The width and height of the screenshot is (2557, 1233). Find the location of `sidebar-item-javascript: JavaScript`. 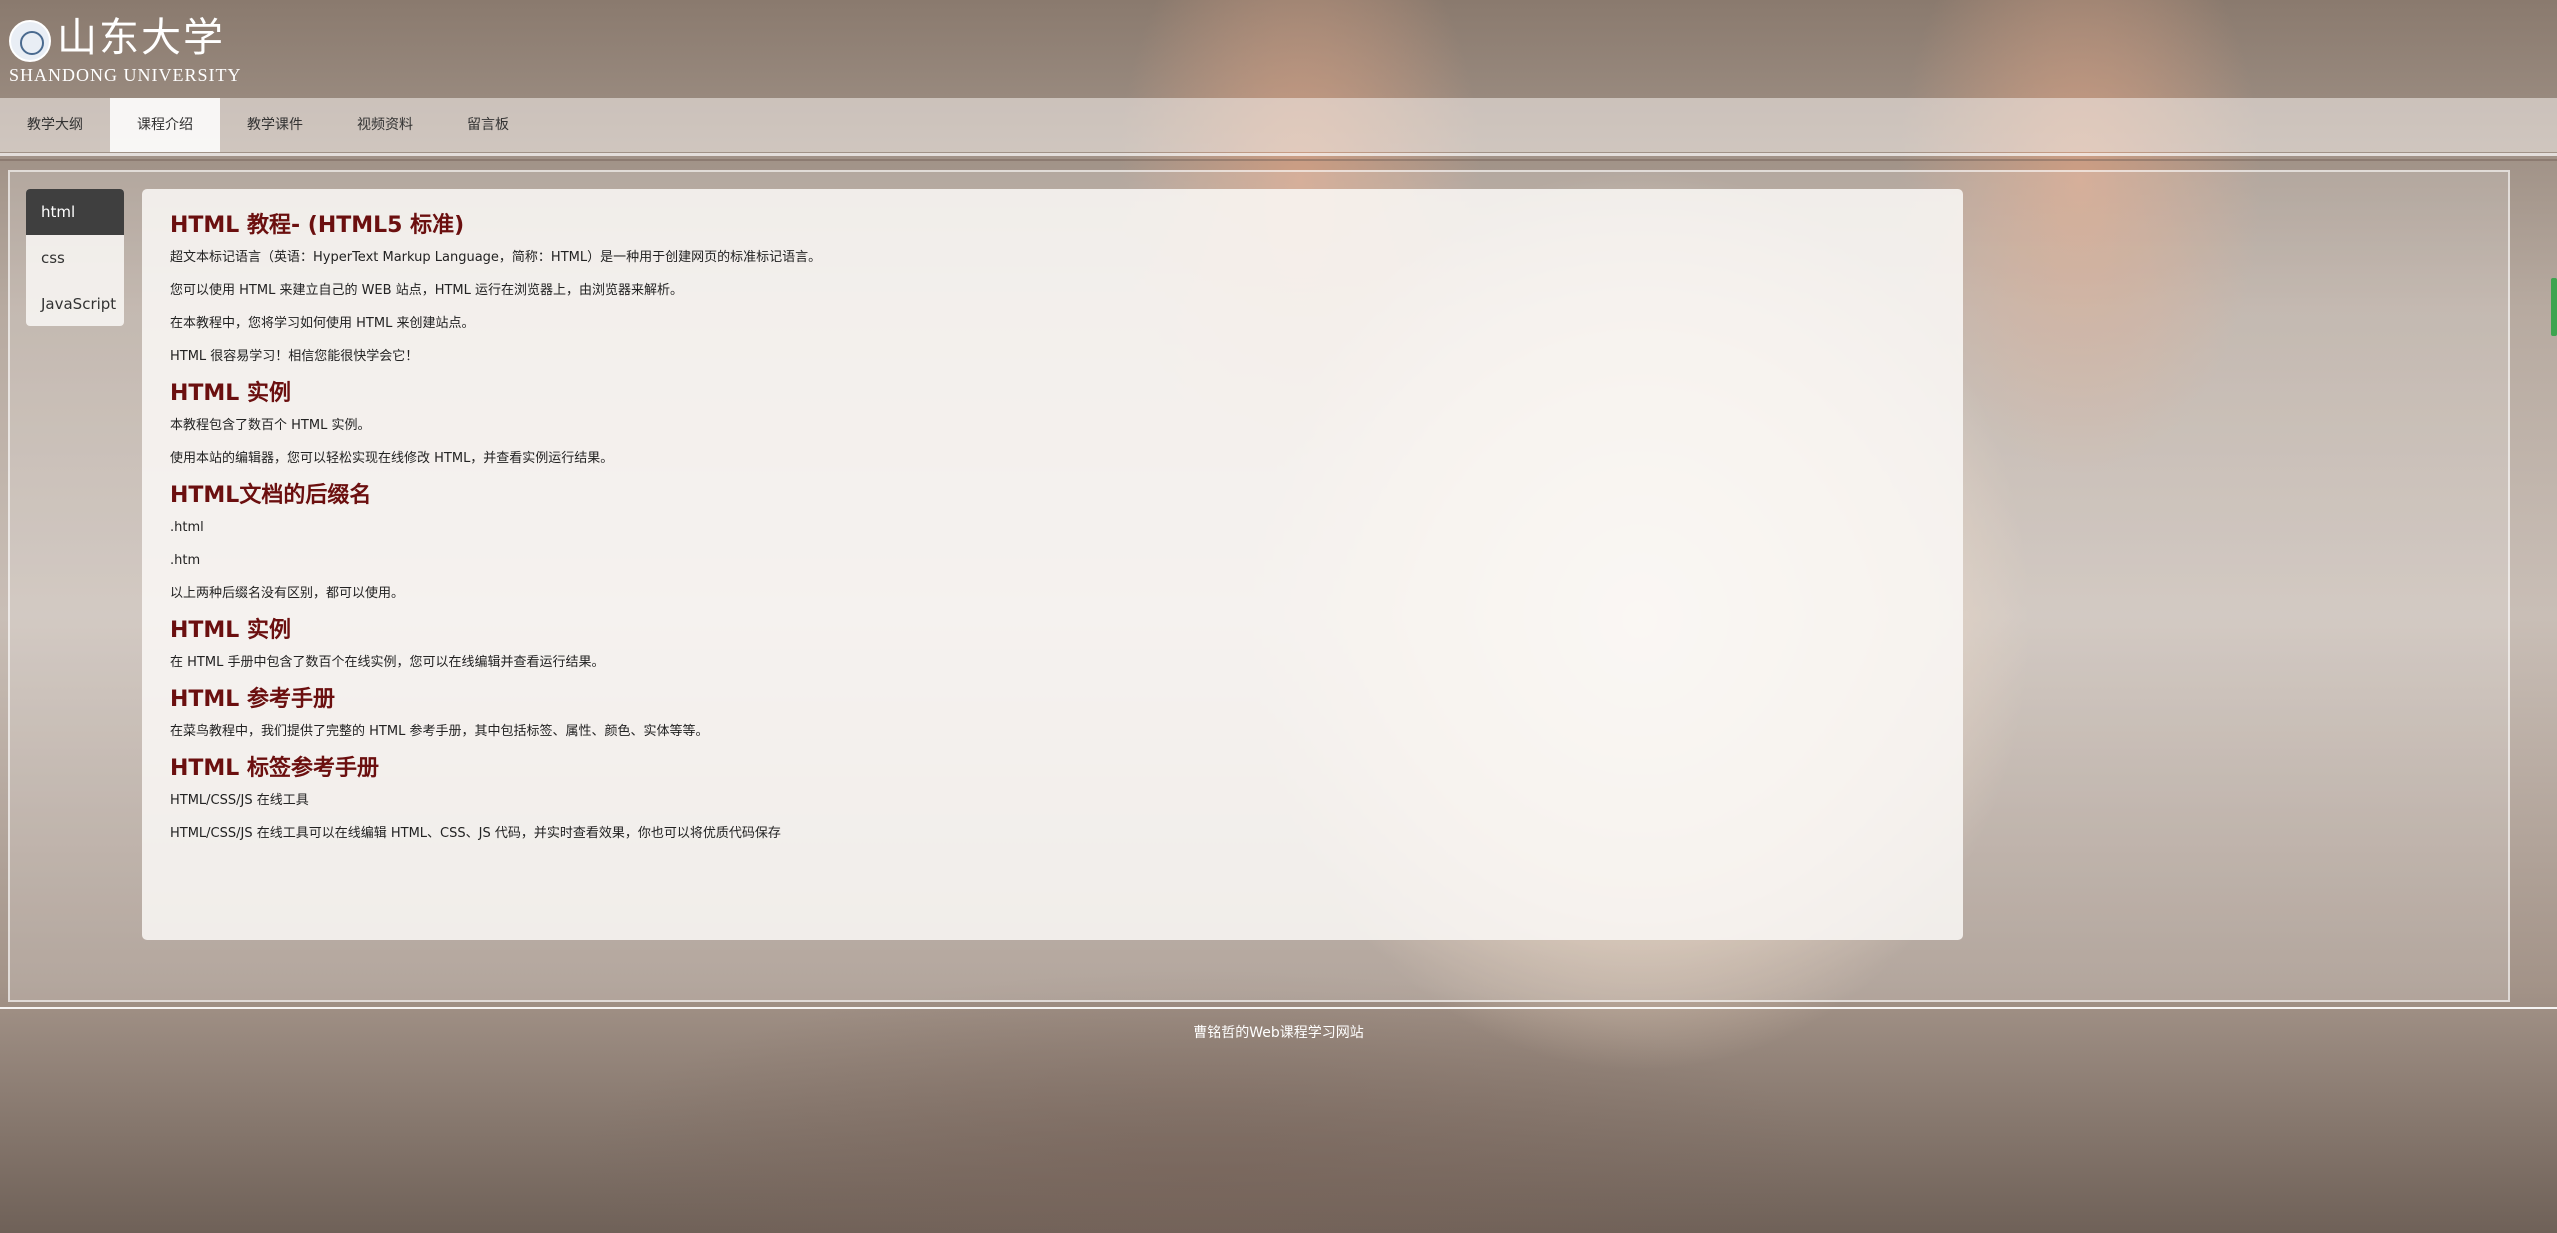

sidebar-item-javascript: JavaScript is located at coordinates (75, 303).